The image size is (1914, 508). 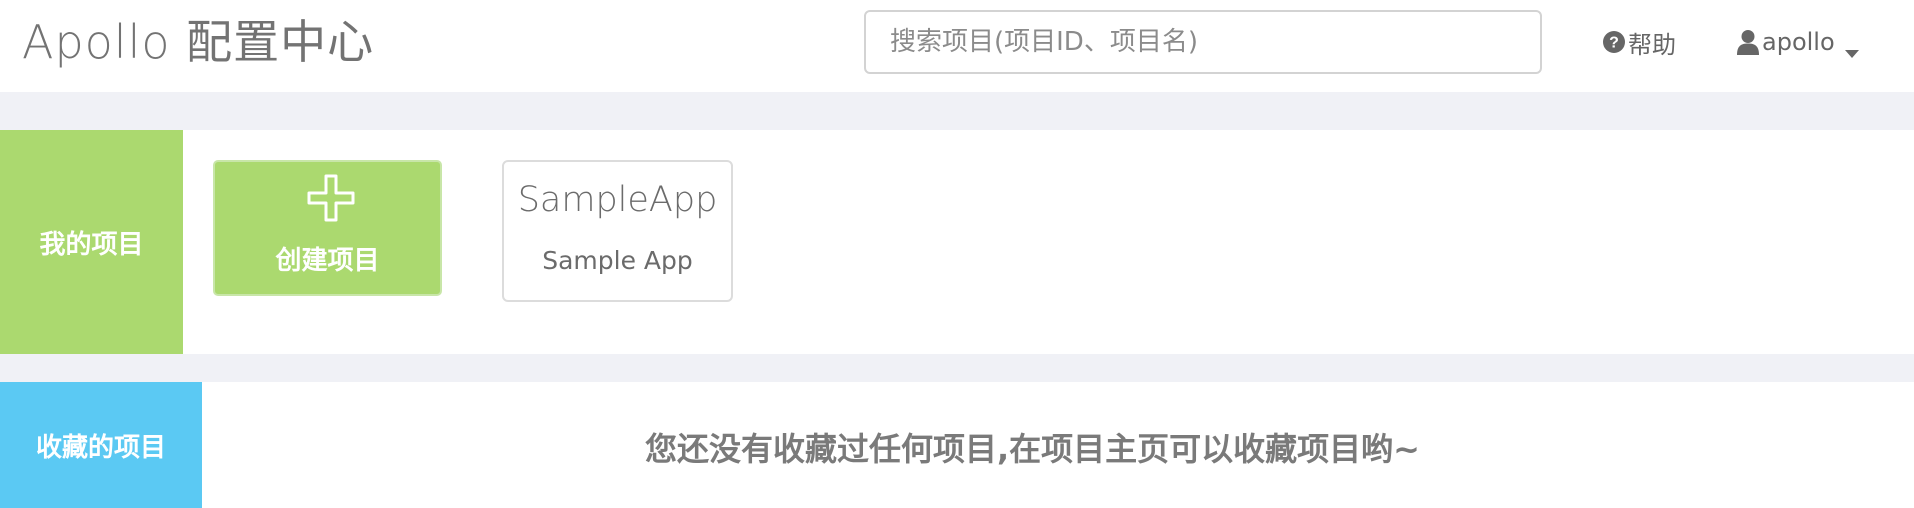 What do you see at coordinates (617, 200) in the screenshot?
I see `project-app-id: SampleApp` at bounding box center [617, 200].